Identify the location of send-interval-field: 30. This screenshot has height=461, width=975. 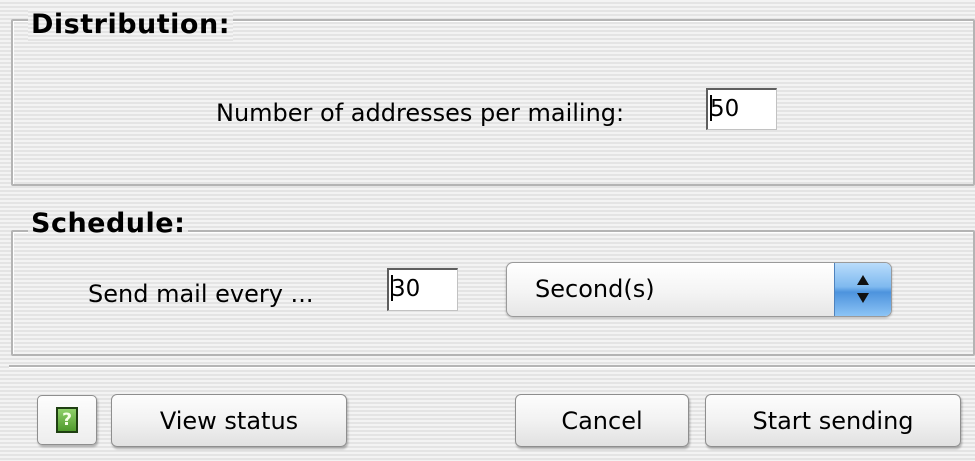
(422, 289).